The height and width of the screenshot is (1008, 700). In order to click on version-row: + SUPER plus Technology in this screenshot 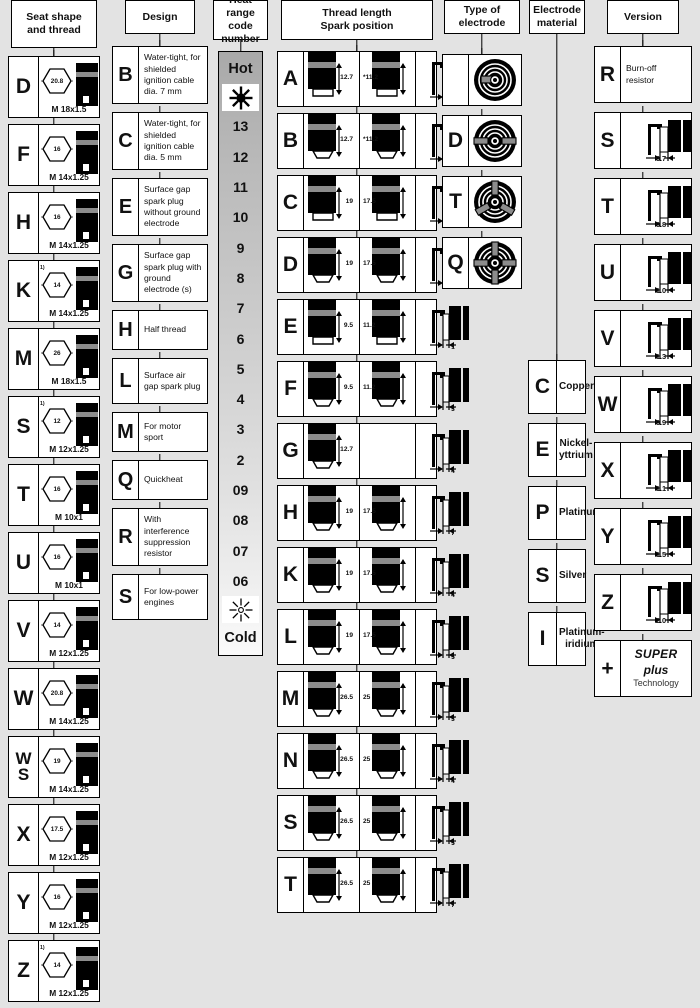, I will do `click(643, 668)`.